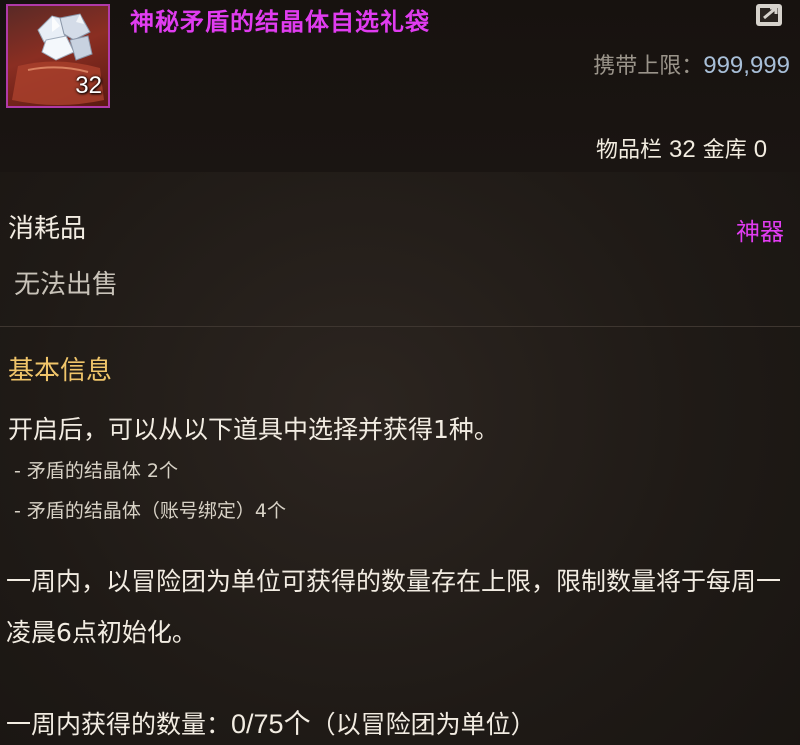 This screenshot has width=800, height=745. What do you see at coordinates (724, 150) in the screenshot?
I see `bank-label: 金库` at bounding box center [724, 150].